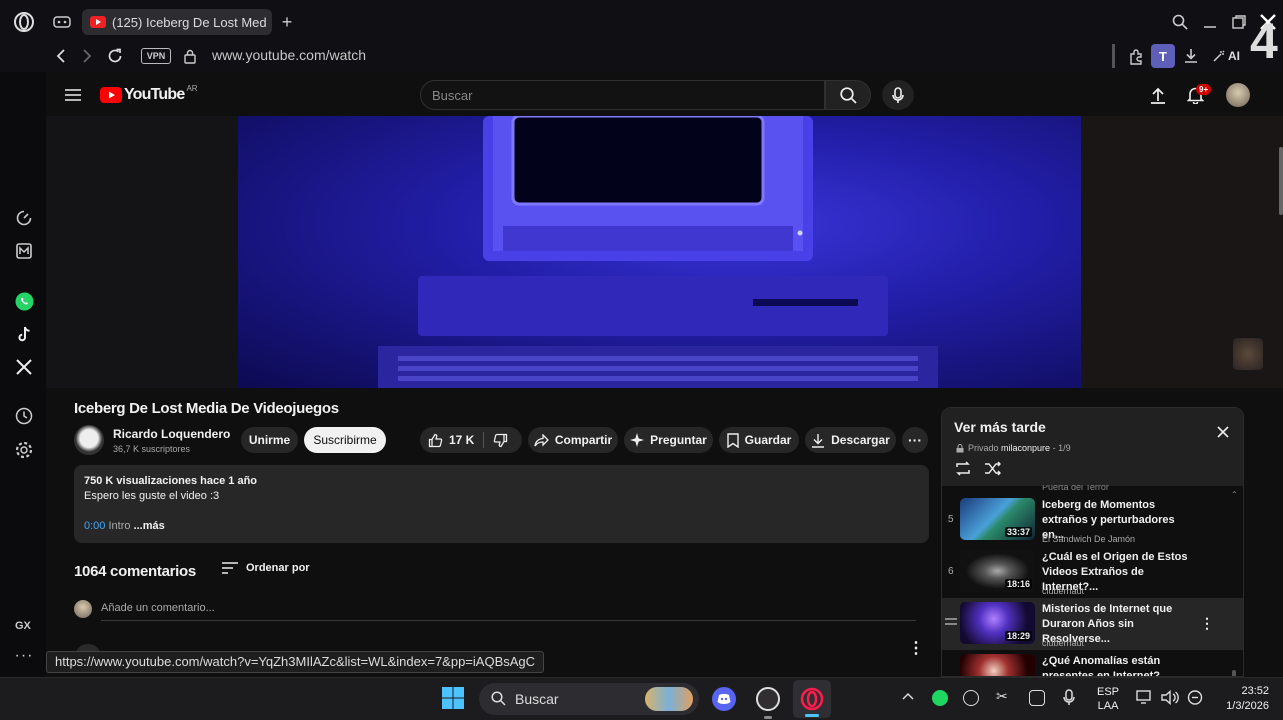 The height and width of the screenshot is (720, 1283). Describe the element at coordinates (1191, 56) in the screenshot. I see `download-icon` at that location.